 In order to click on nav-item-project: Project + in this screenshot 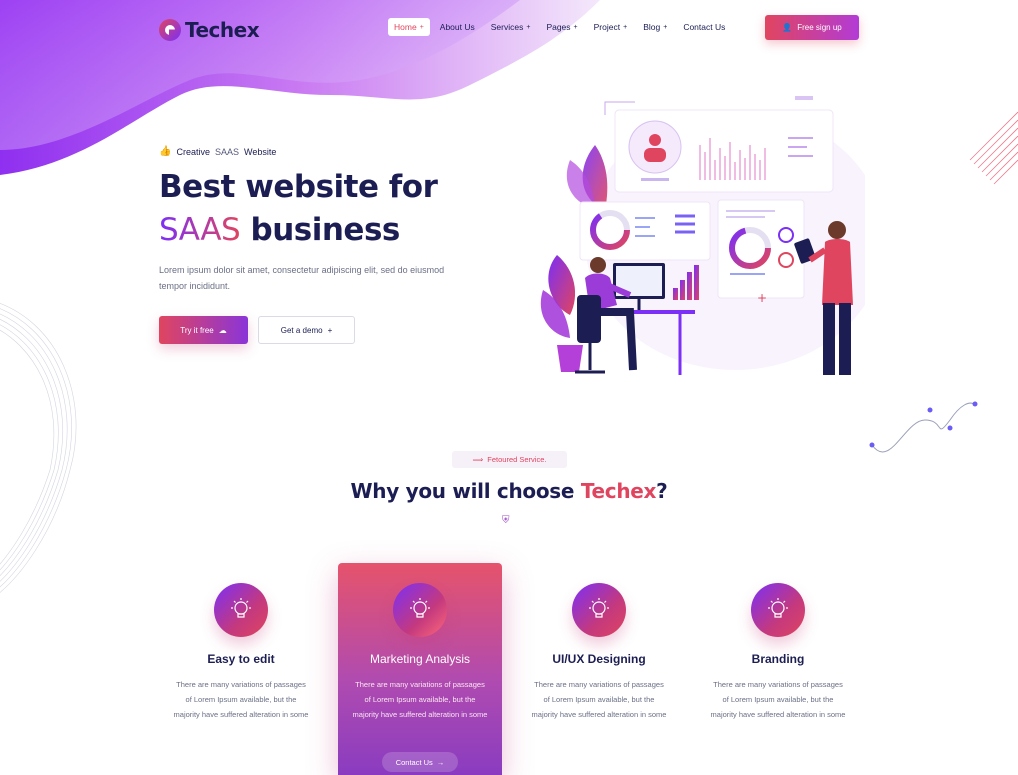, I will do `click(611, 27)`.